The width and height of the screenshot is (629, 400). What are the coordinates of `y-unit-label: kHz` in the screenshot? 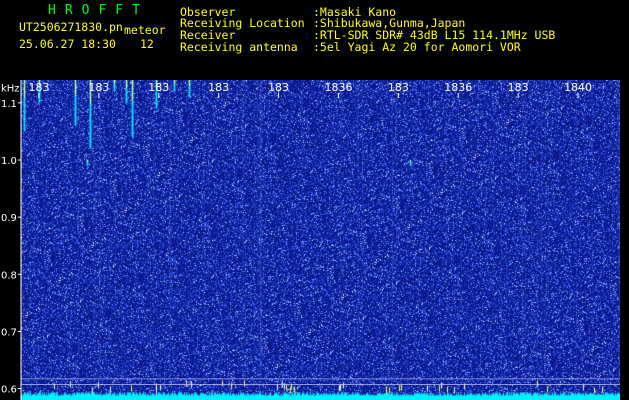 It's located at (10, 88).